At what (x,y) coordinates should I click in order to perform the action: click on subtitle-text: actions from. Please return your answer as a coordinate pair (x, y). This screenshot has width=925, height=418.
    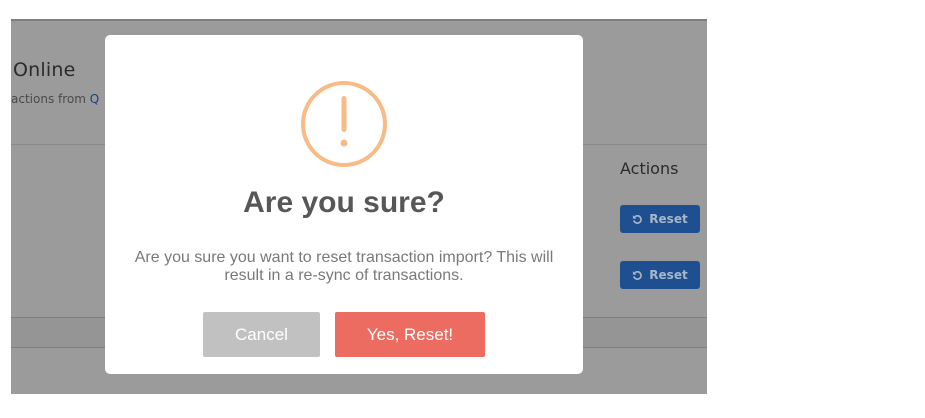
    Looking at the image, I should click on (48, 99).